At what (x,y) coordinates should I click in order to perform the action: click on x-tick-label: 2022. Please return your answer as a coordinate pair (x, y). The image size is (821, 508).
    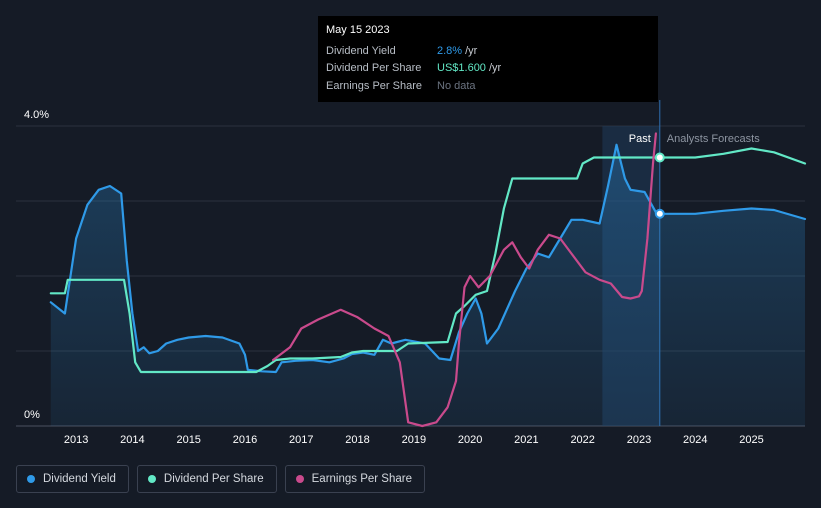
    Looking at the image, I should click on (582, 440).